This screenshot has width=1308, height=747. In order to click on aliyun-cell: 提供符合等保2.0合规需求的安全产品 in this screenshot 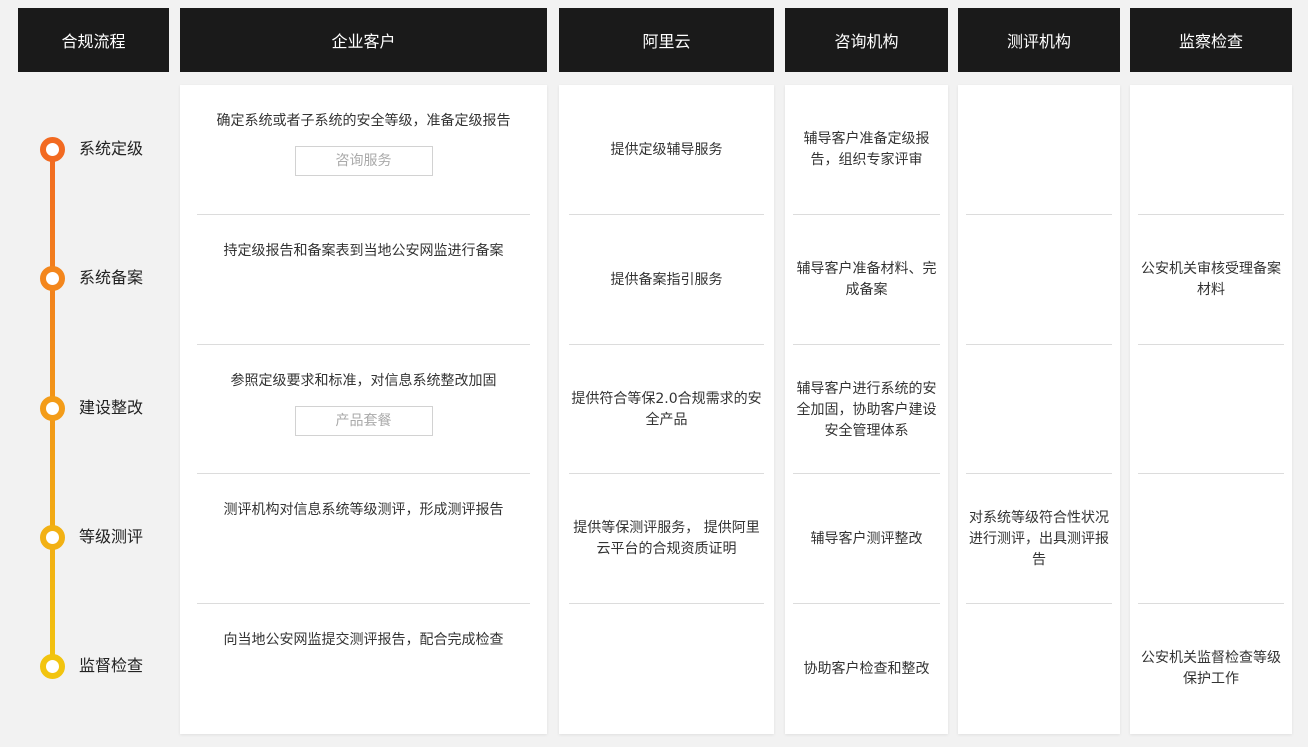, I will do `click(666, 409)`.